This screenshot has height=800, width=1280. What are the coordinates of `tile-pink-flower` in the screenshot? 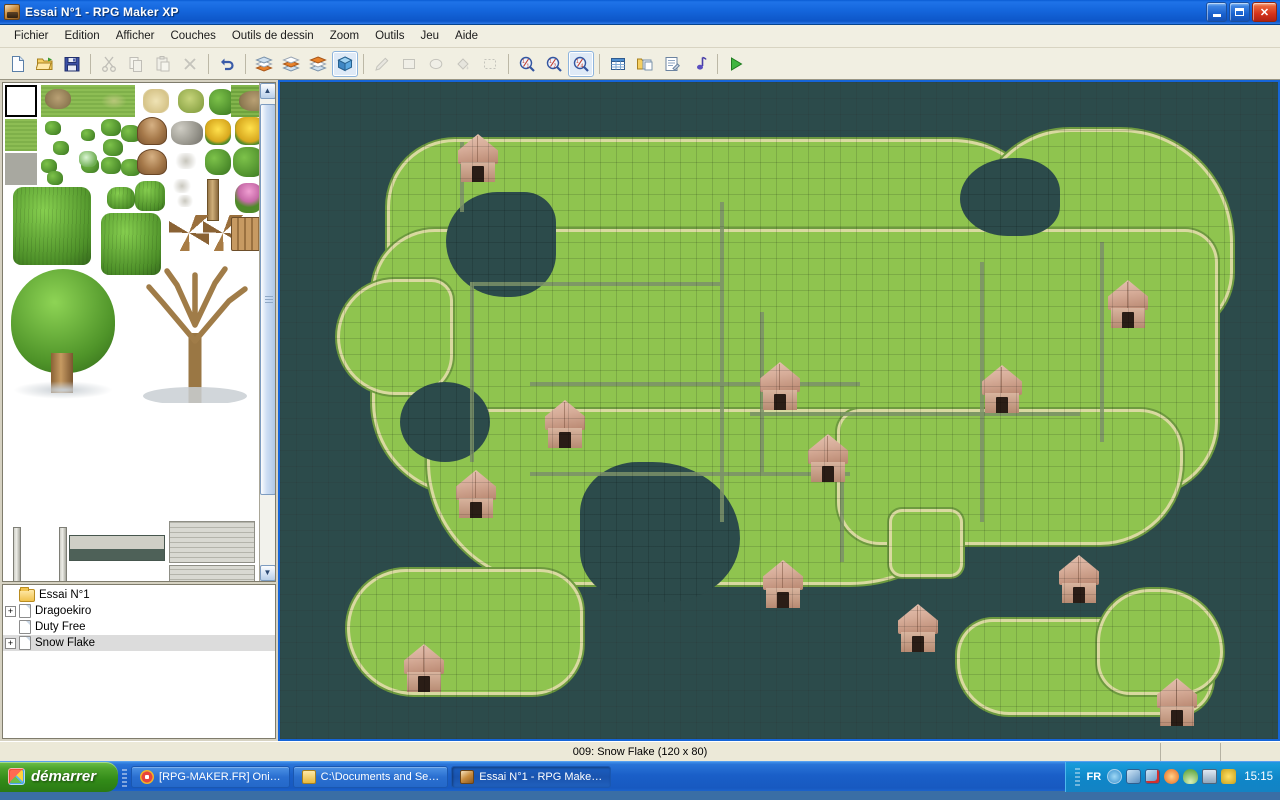 It's located at (247, 198).